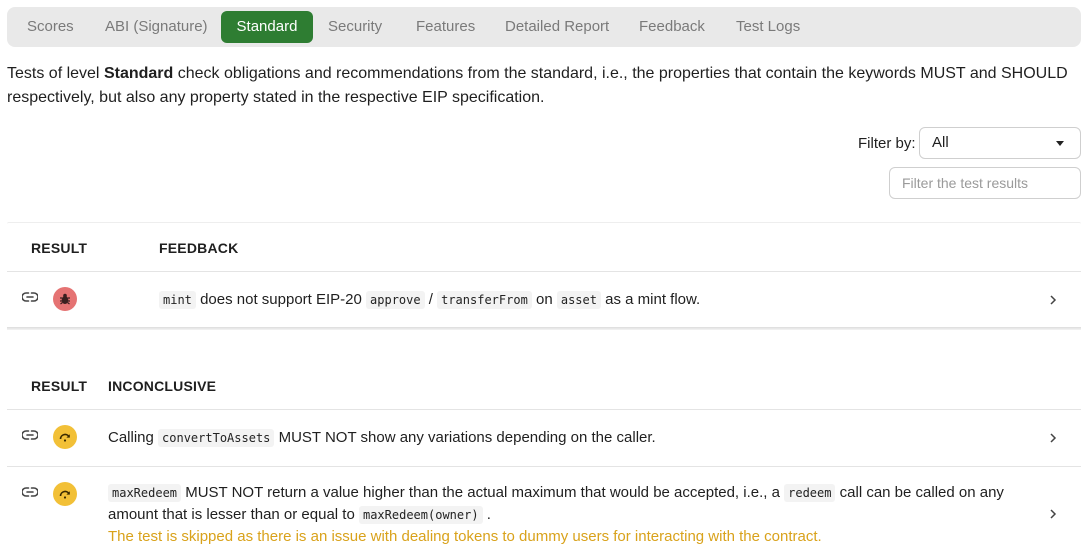 This screenshot has width=1091, height=555. Describe the element at coordinates (50, 27) in the screenshot. I see `tab-scores: Scores` at that location.